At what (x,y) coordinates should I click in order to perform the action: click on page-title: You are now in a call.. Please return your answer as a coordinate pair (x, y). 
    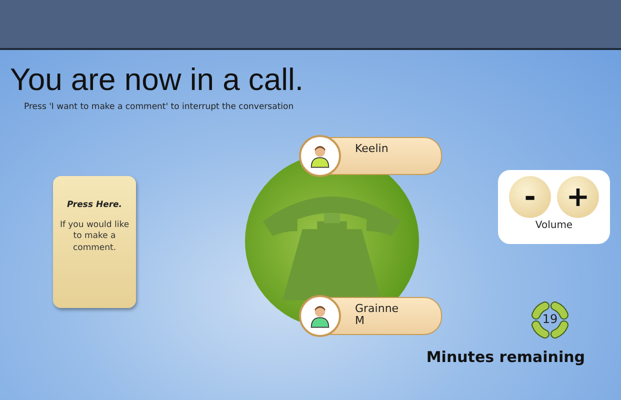
    Looking at the image, I should click on (157, 79).